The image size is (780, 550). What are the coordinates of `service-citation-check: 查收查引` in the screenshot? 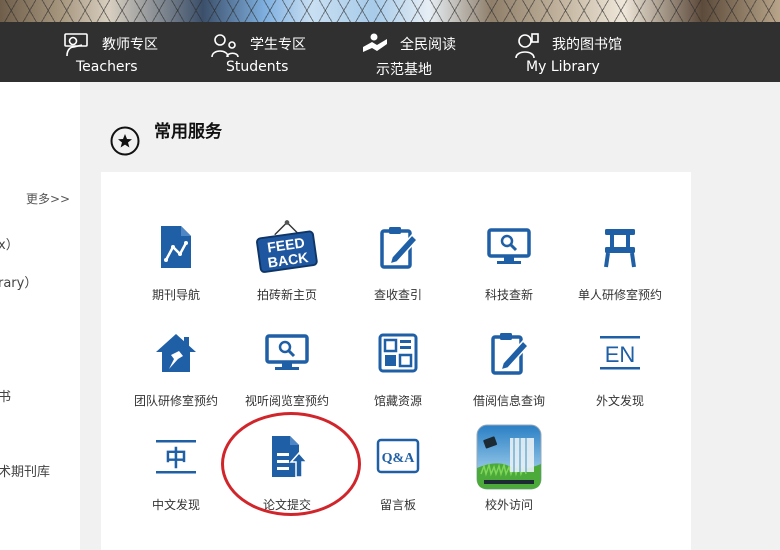 It's located at (398, 259).